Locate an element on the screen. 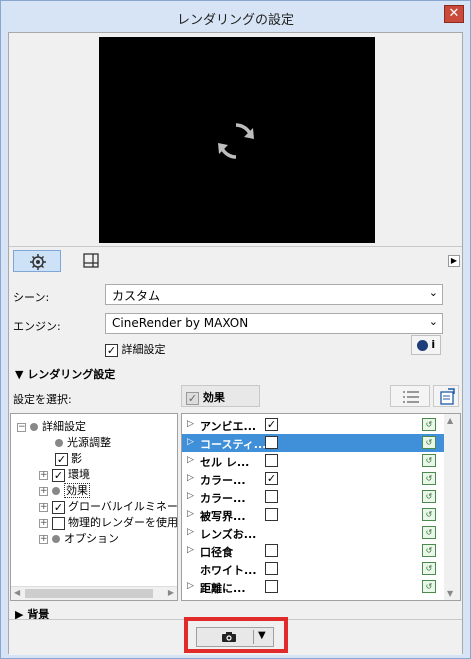 The height and width of the screenshot is (659, 471). effects-header-toggle: ✓ 効果 is located at coordinates (220, 396).